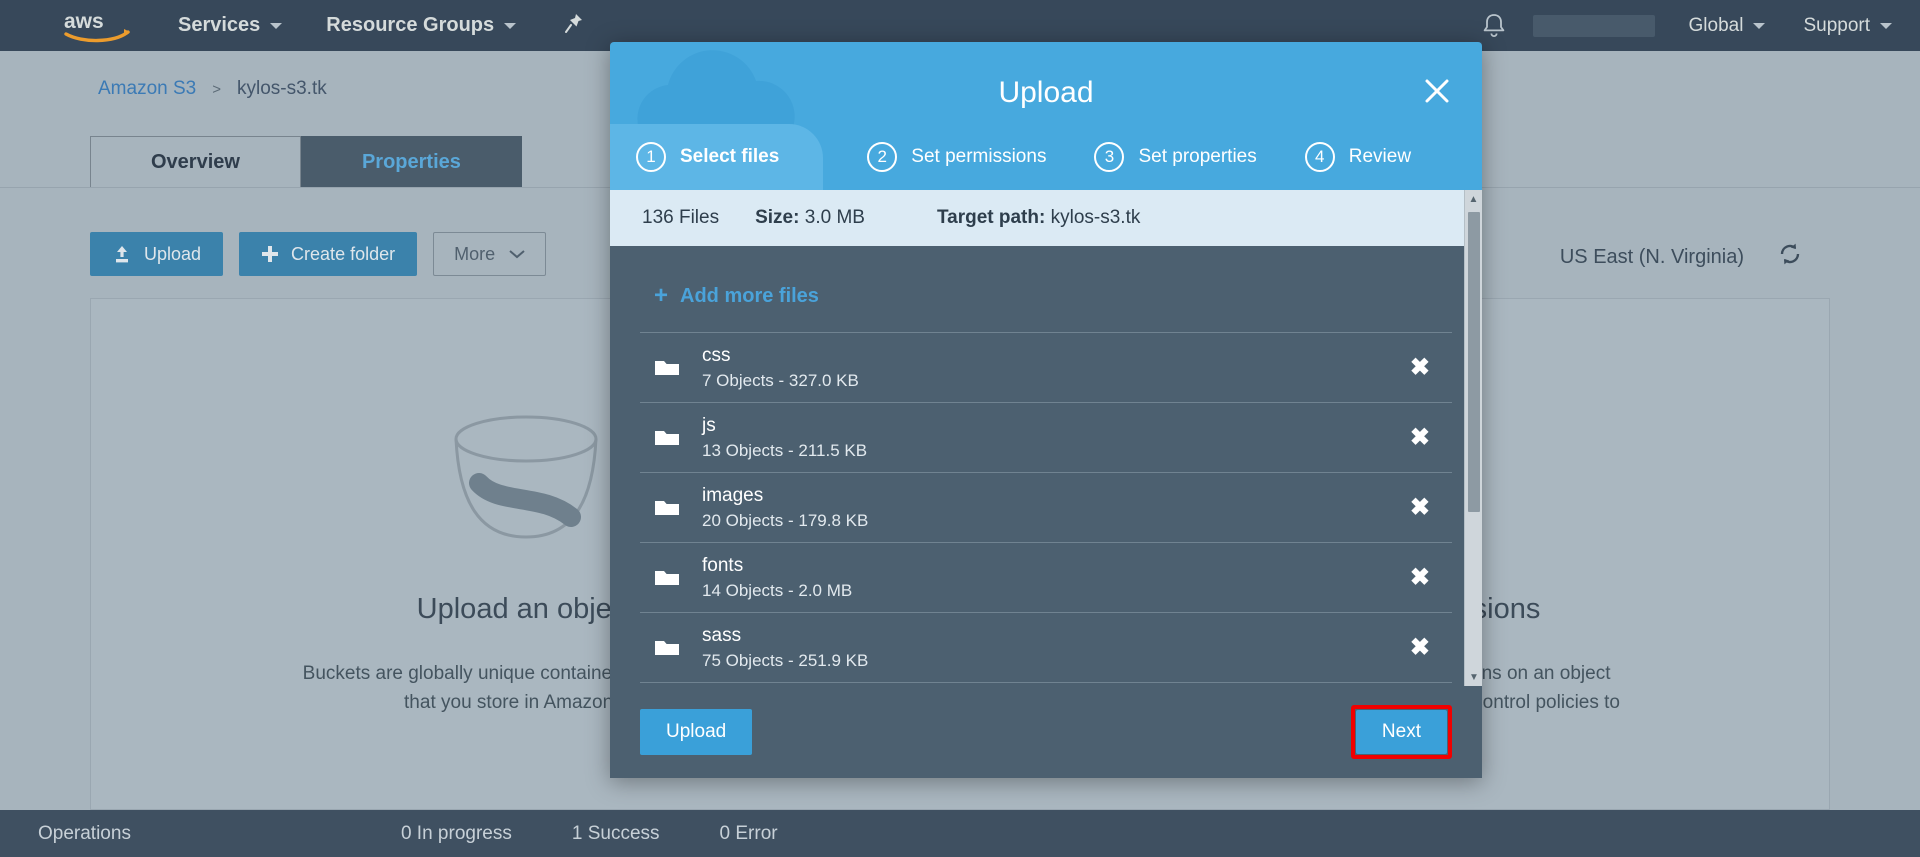 Image resolution: width=1920 pixels, height=857 pixels. I want to click on account-menu, so click(1593, 25).